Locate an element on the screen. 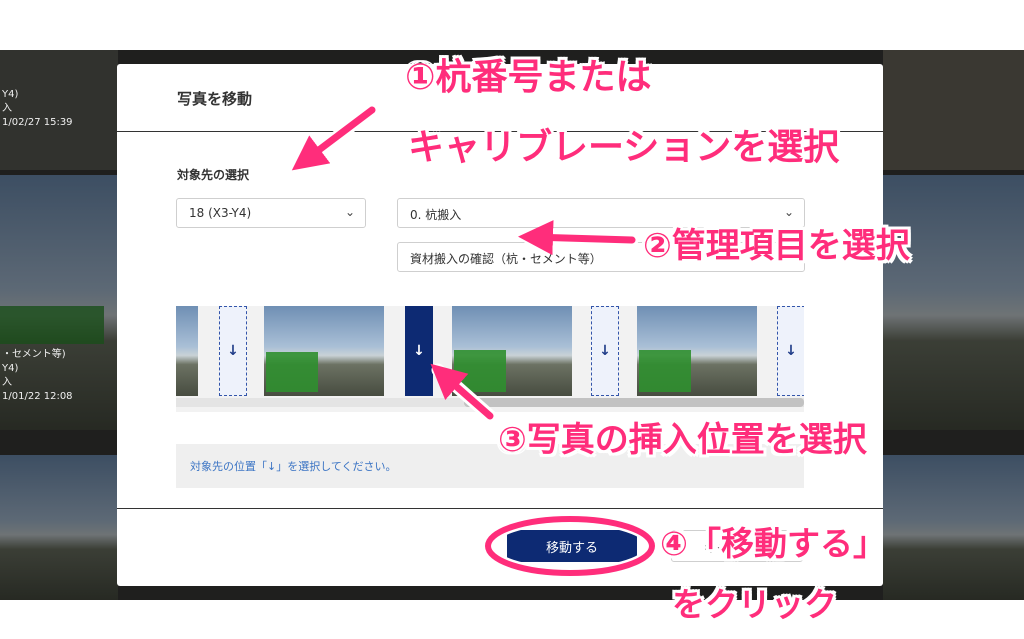 The width and height of the screenshot is (1024, 639). highlight-ellipse is located at coordinates (570, 546).